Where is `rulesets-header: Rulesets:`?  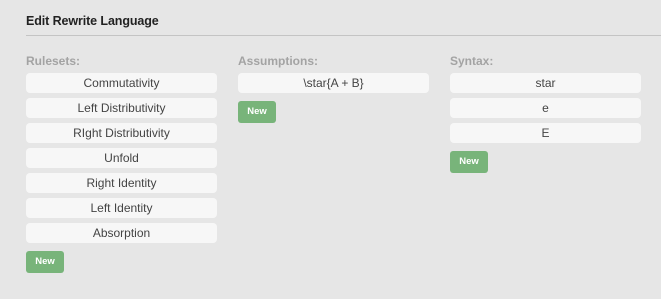 rulesets-header: Rulesets: is located at coordinates (53, 61).